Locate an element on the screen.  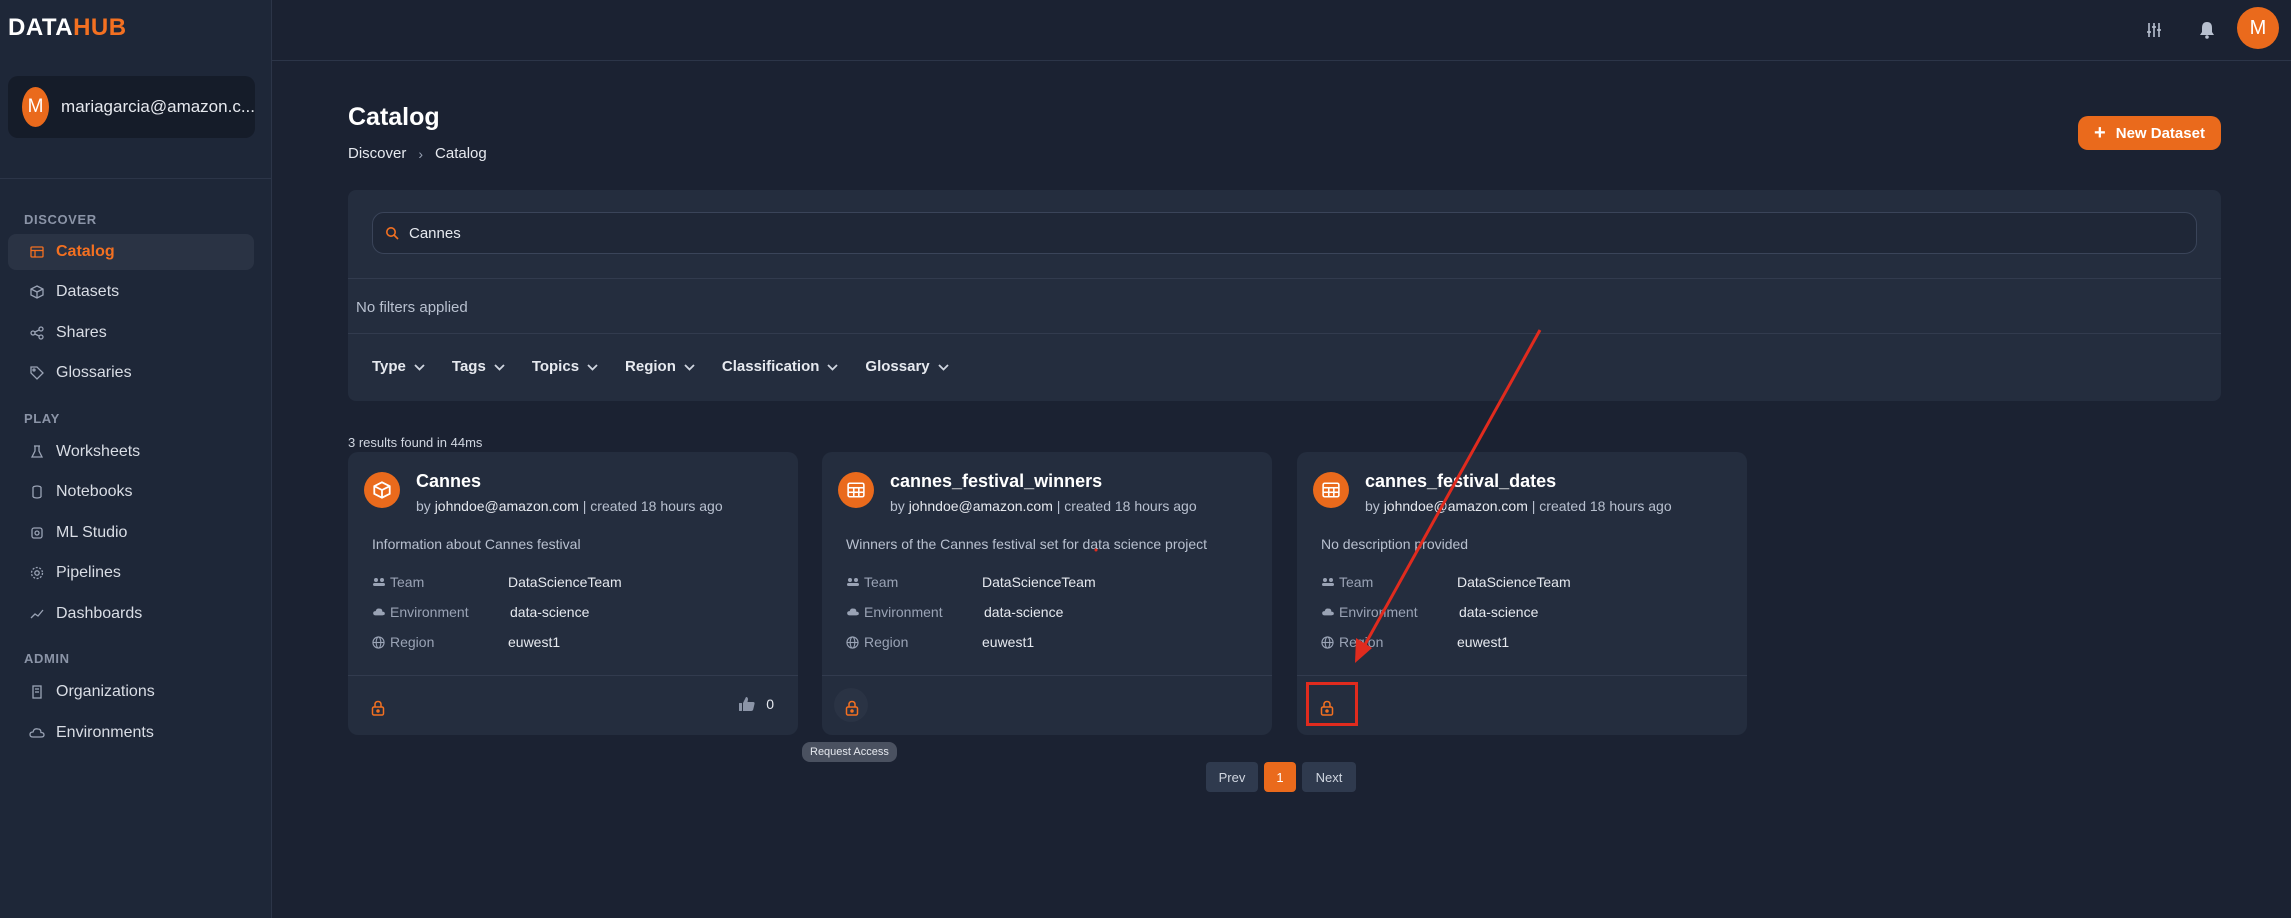
sidebar-item-label: Dashboards is located at coordinates (99, 613).